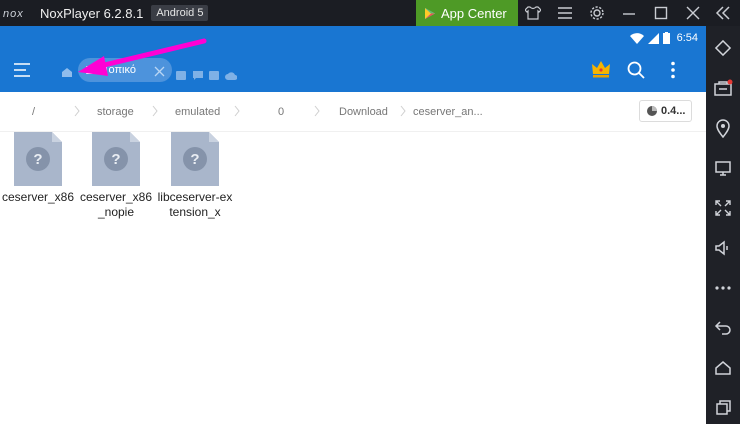 The height and width of the screenshot is (424, 740). What do you see at coordinates (687, 38) in the screenshot?
I see `clock: 6:54` at bounding box center [687, 38].